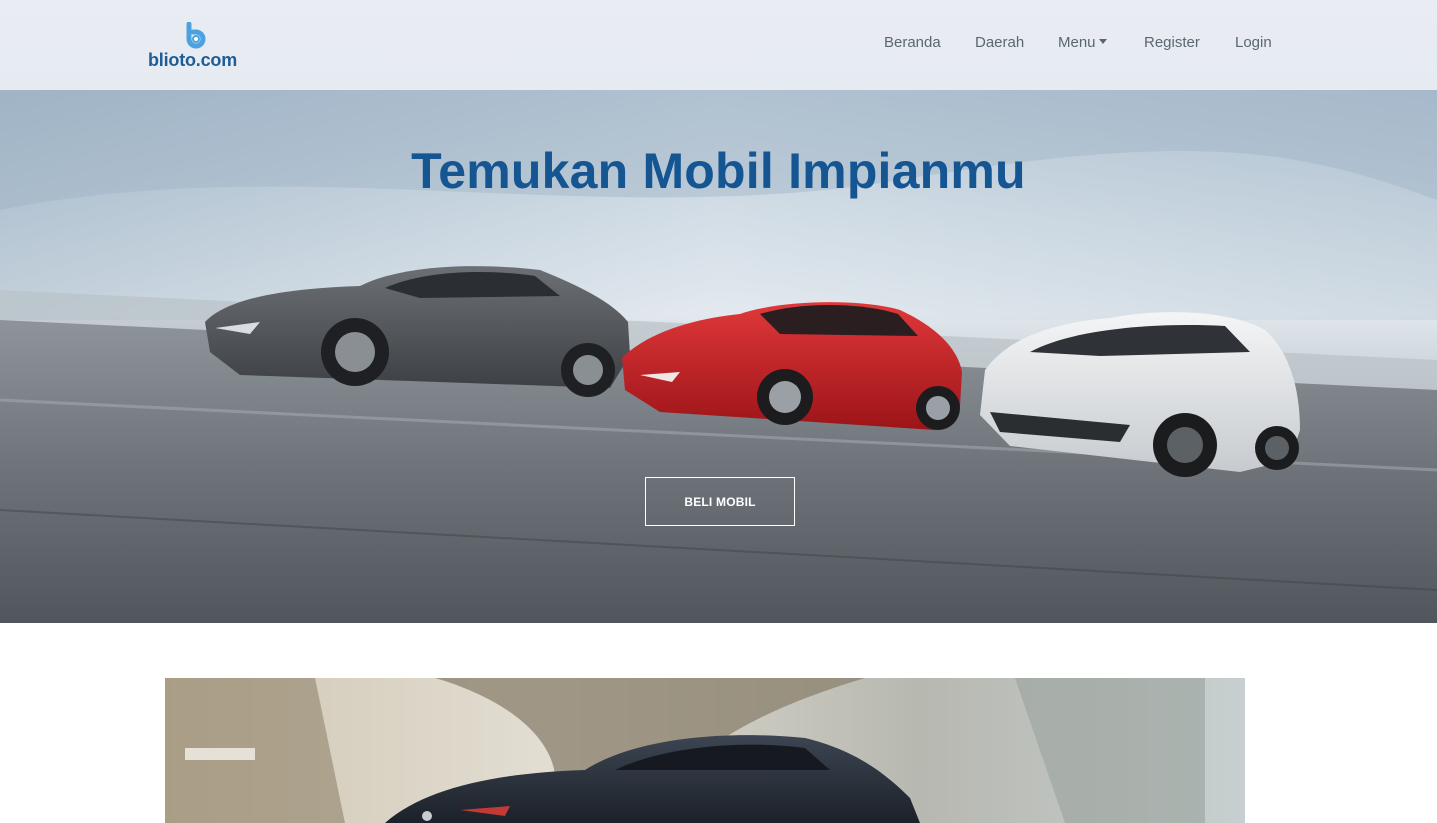  What do you see at coordinates (718, 171) in the screenshot?
I see `hero-title: Temukan Mobil Impianmu` at bounding box center [718, 171].